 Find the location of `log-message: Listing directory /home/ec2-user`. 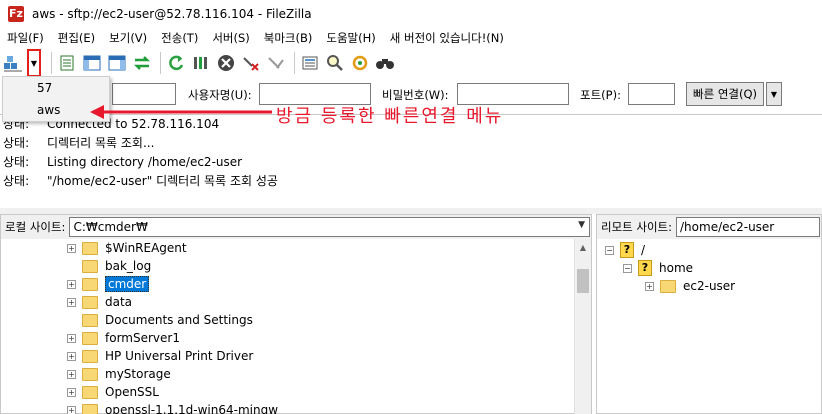

log-message: Listing directory /home/ec2-user is located at coordinates (145, 162).